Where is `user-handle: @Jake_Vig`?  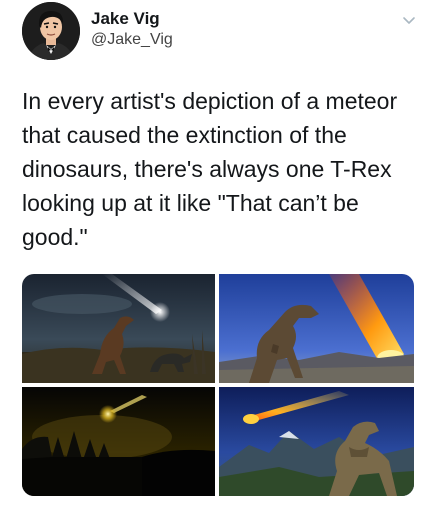 user-handle: @Jake_Vig is located at coordinates (132, 40).